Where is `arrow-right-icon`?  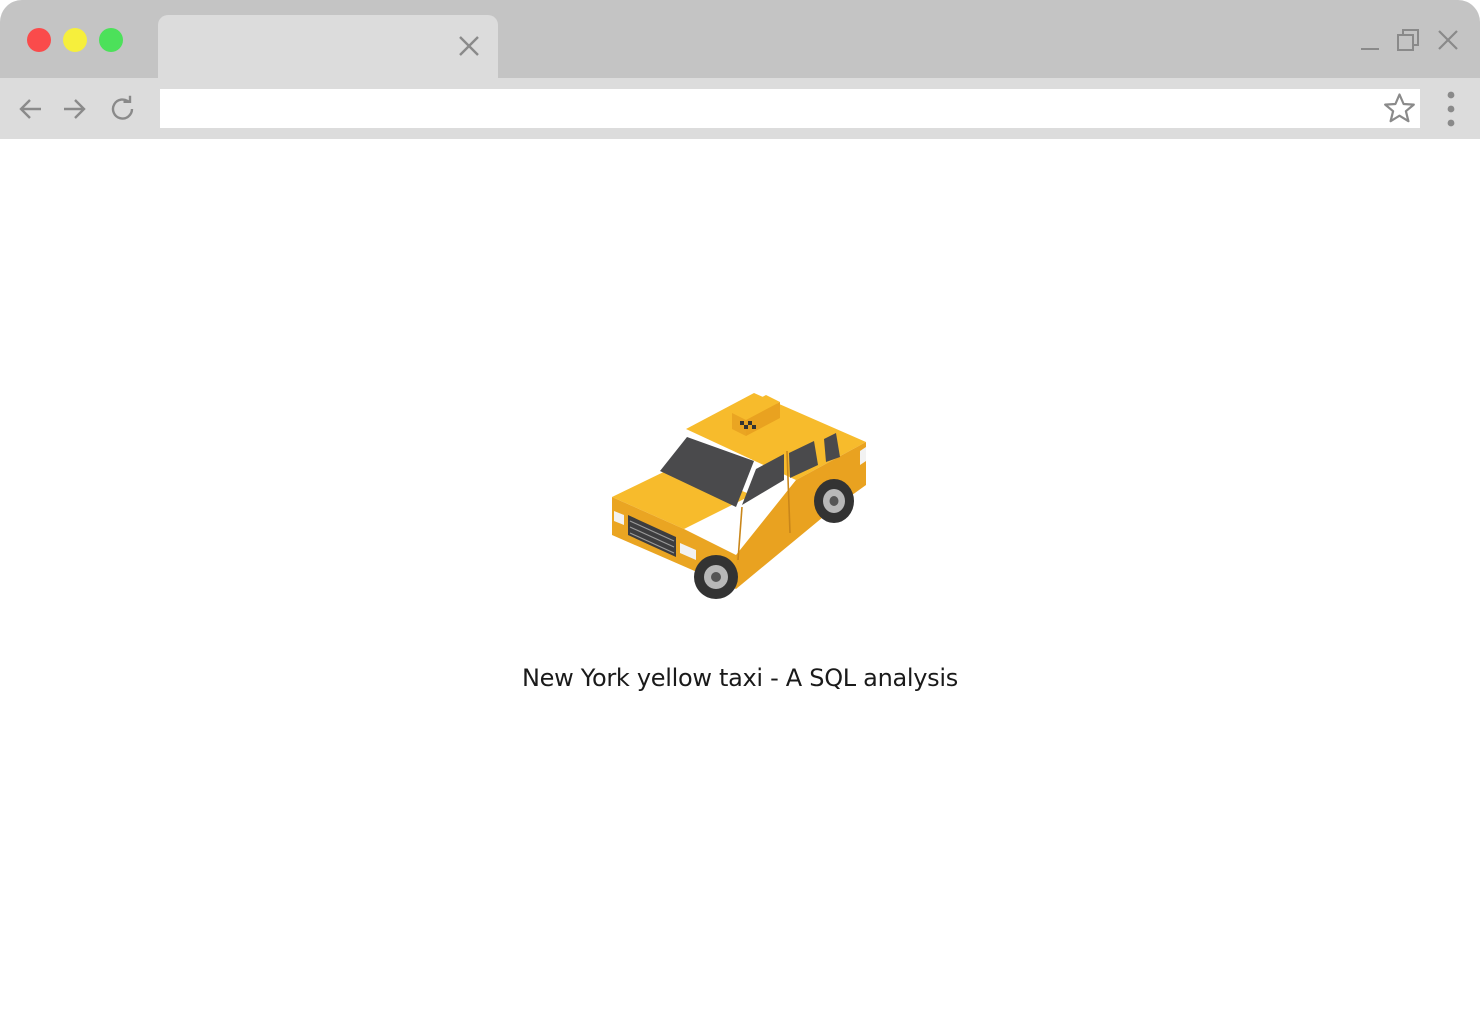 arrow-right-icon is located at coordinates (74, 109).